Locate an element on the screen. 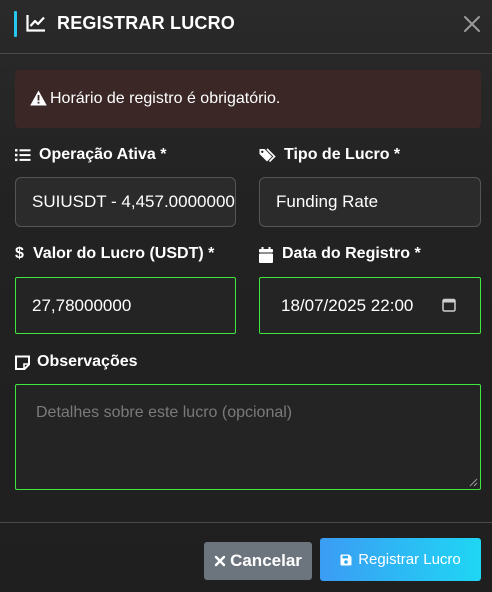 The image size is (492, 592). tags-icon is located at coordinates (267, 155).